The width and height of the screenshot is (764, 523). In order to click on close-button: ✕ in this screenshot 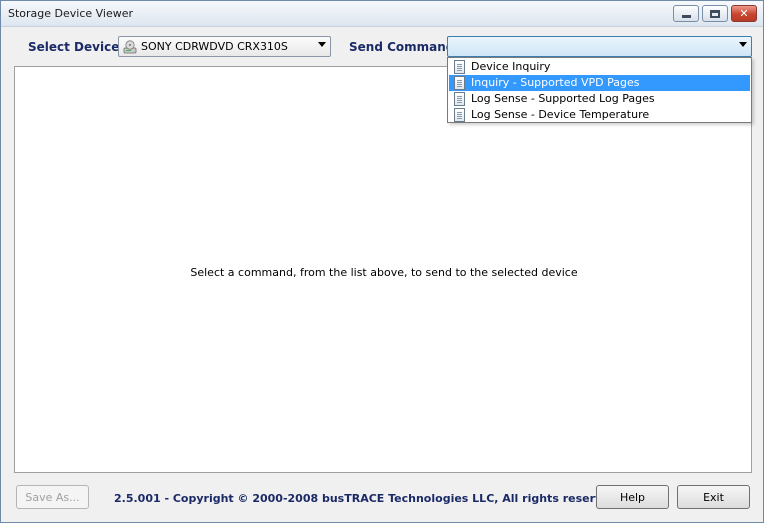, I will do `click(744, 13)`.